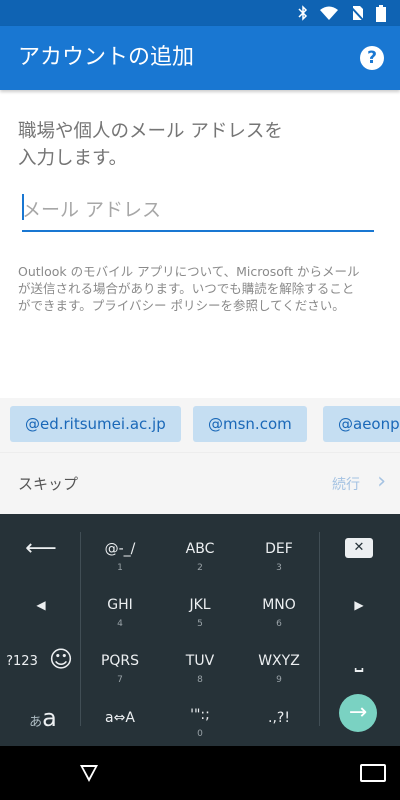  Describe the element at coordinates (186, 288) in the screenshot. I see `notice-line-2: が送信される場合があります。いつでも購読を解除すること` at that location.